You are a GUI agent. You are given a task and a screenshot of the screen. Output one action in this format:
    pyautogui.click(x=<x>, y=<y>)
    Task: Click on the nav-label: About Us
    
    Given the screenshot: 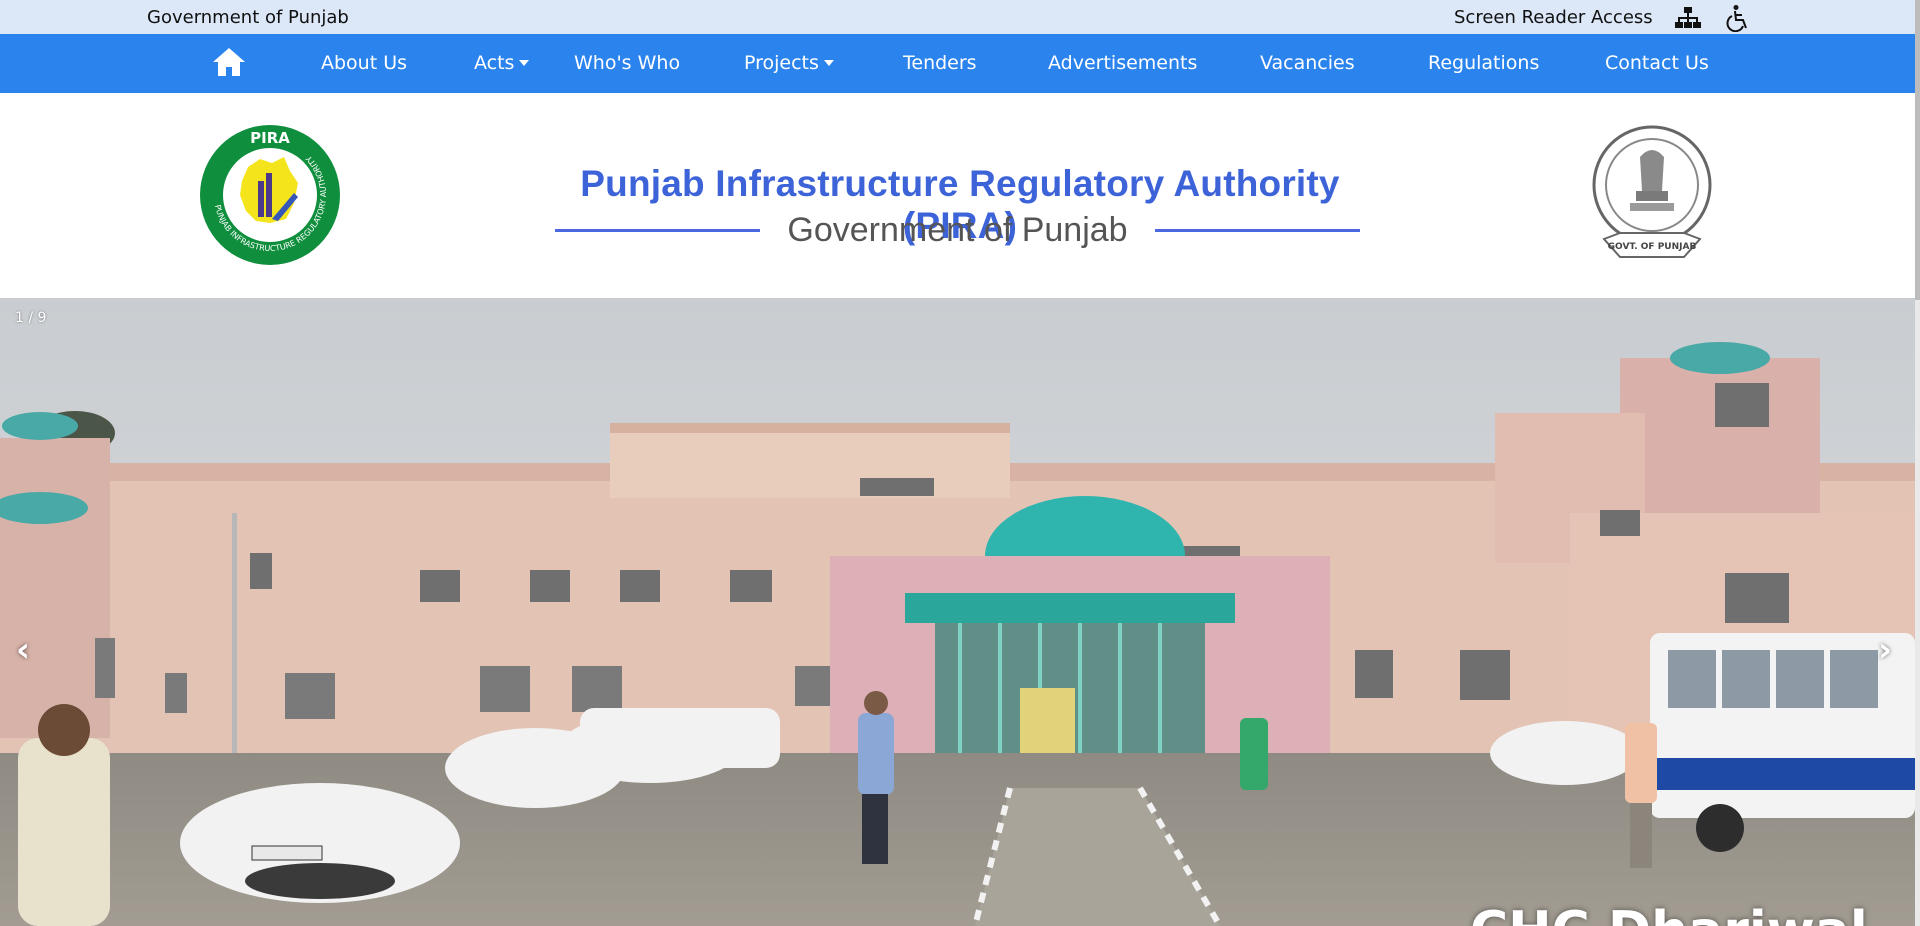 What is the action you would take?
    pyautogui.click(x=364, y=63)
    